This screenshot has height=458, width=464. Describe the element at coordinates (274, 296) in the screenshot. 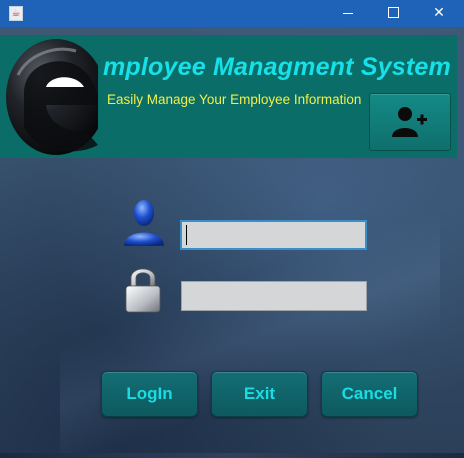

I see `password-input` at that location.